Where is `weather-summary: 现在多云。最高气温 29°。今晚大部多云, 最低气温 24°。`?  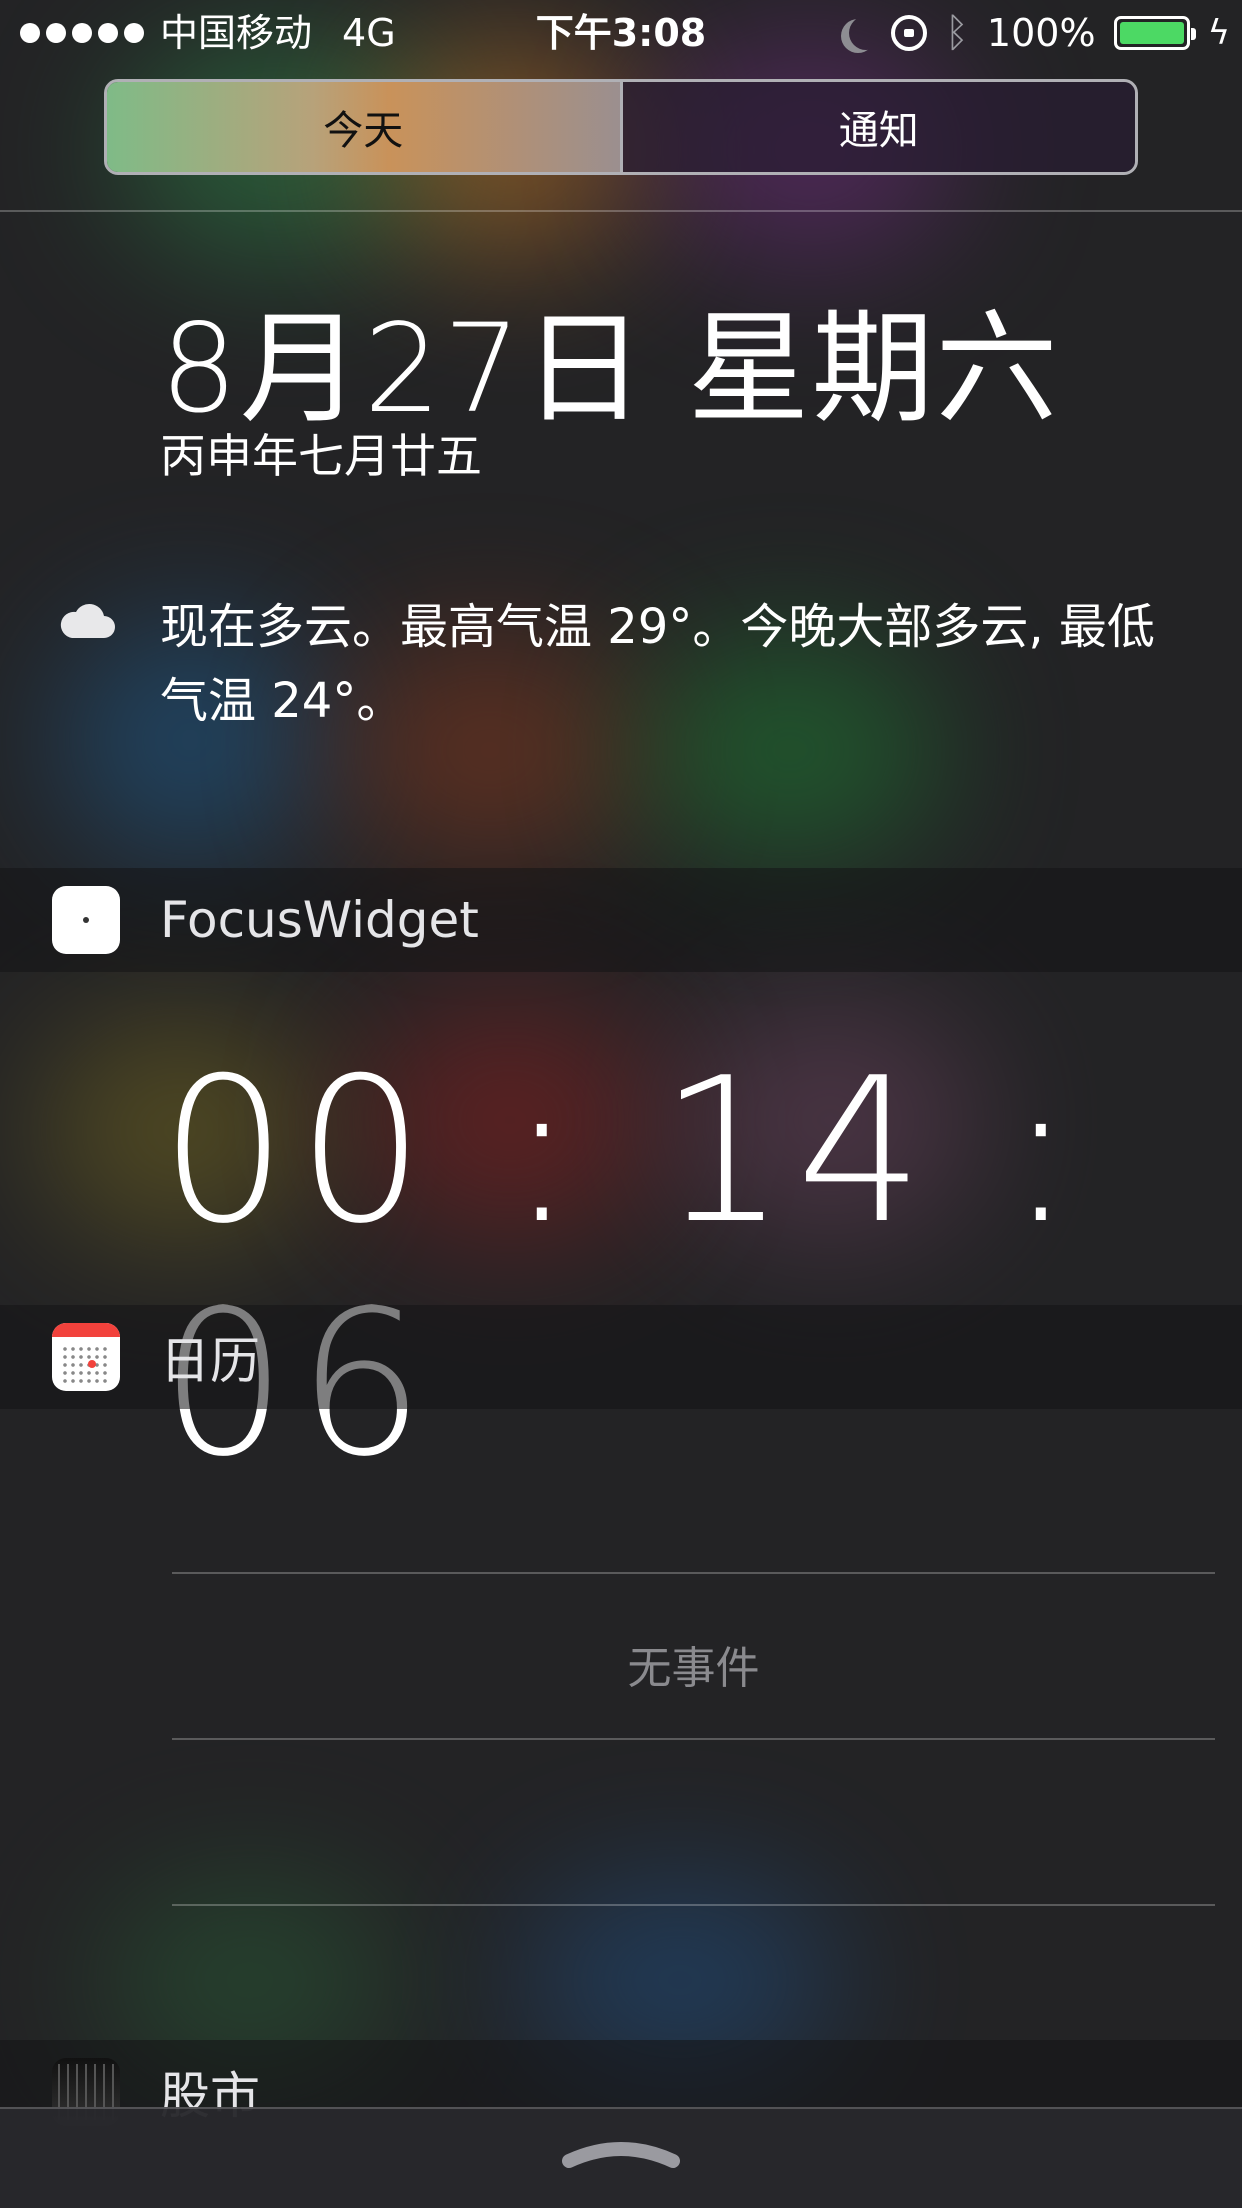 weather-summary: 现在多云。最高气温 29°。今晚大部多云, 最低气温 24°。 is located at coordinates (657, 664).